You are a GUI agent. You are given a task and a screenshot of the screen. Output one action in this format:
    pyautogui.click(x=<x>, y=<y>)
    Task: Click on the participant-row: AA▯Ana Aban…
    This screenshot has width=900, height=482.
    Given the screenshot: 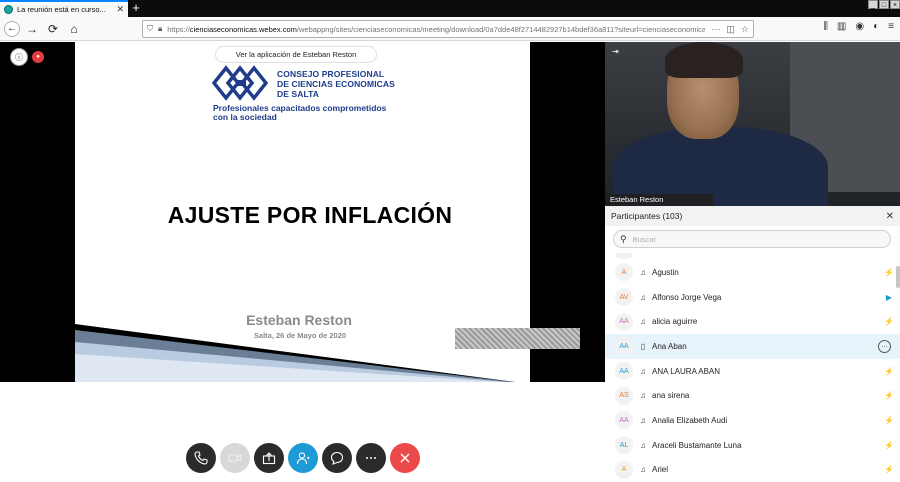 What is the action you would take?
    pyautogui.click(x=752, y=346)
    